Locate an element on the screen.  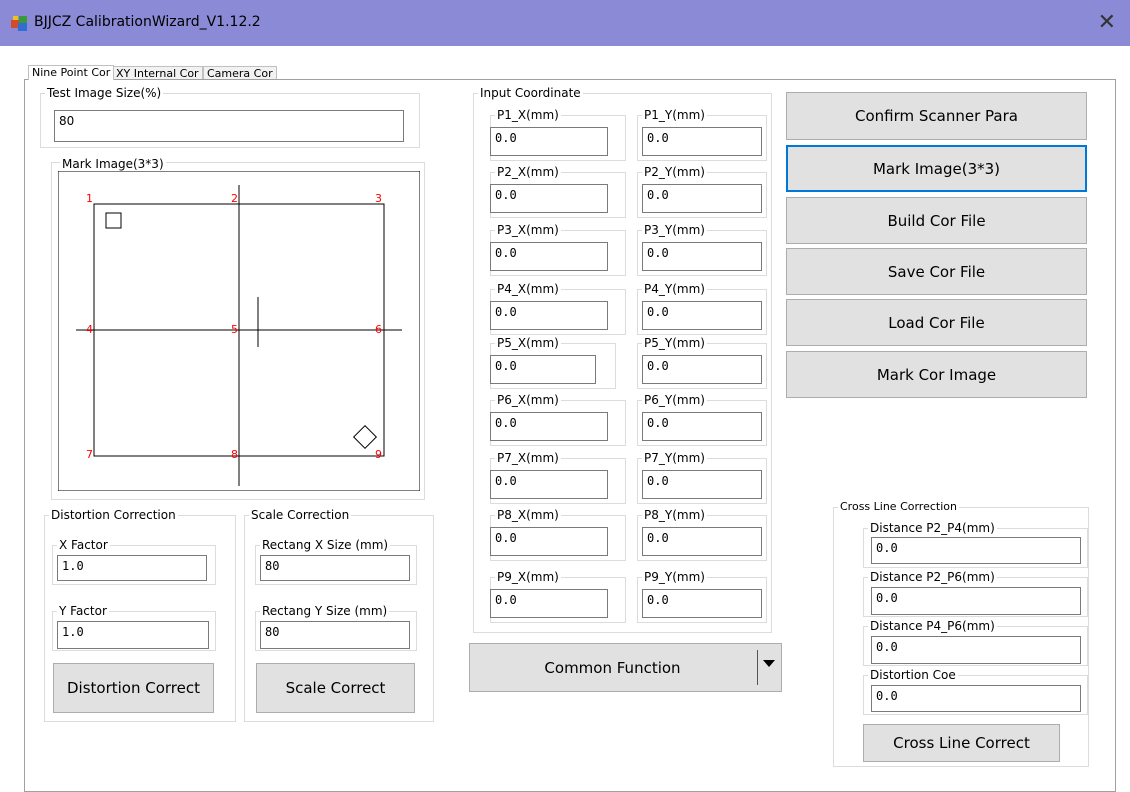
p6-x-input: 0.0 is located at coordinates (549, 426).